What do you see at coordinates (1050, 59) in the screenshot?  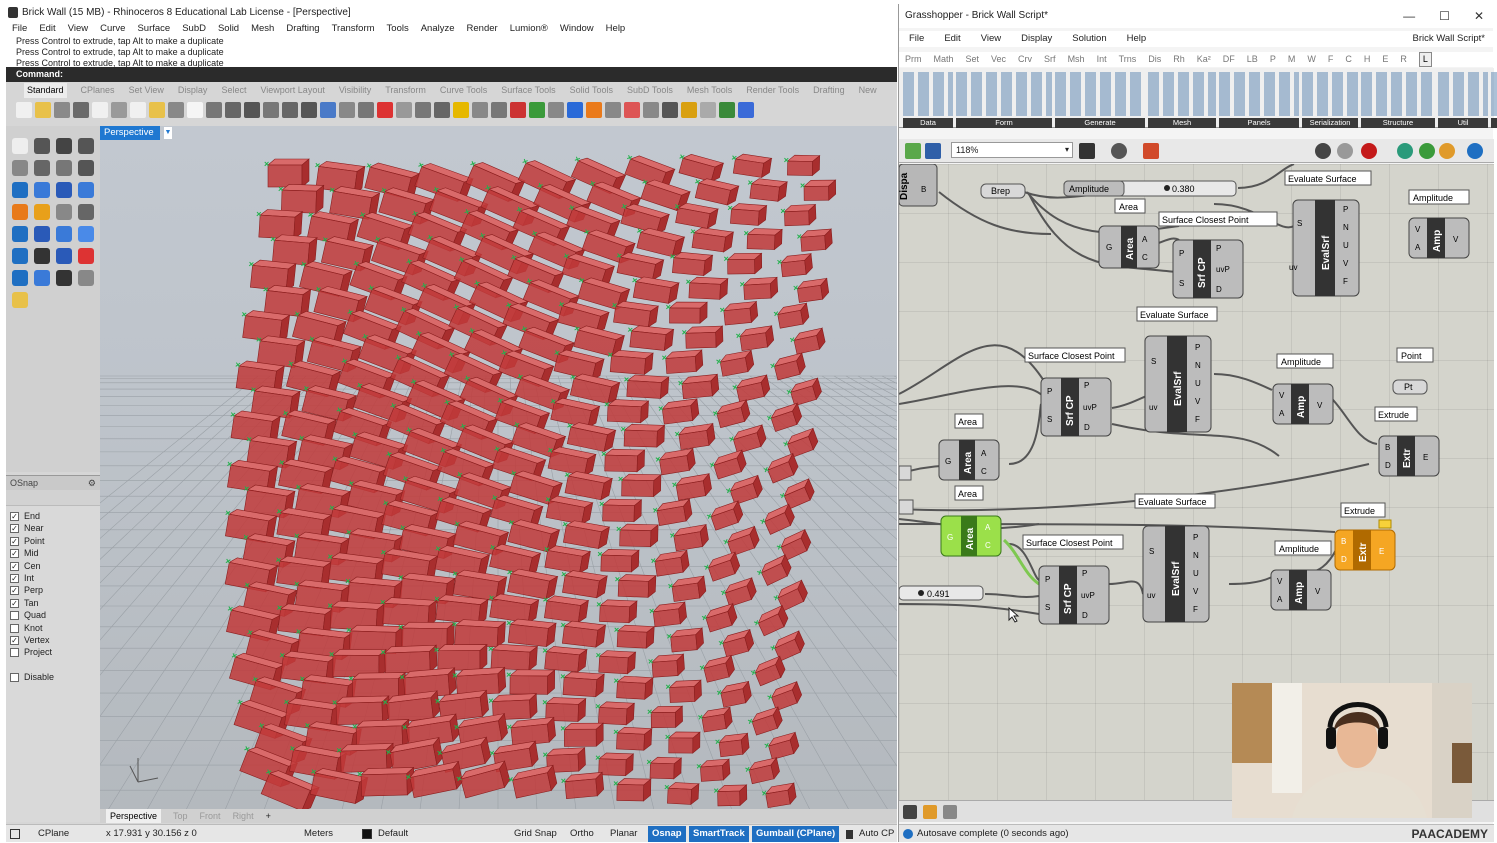 I see `gh-category-tab: Srf` at bounding box center [1050, 59].